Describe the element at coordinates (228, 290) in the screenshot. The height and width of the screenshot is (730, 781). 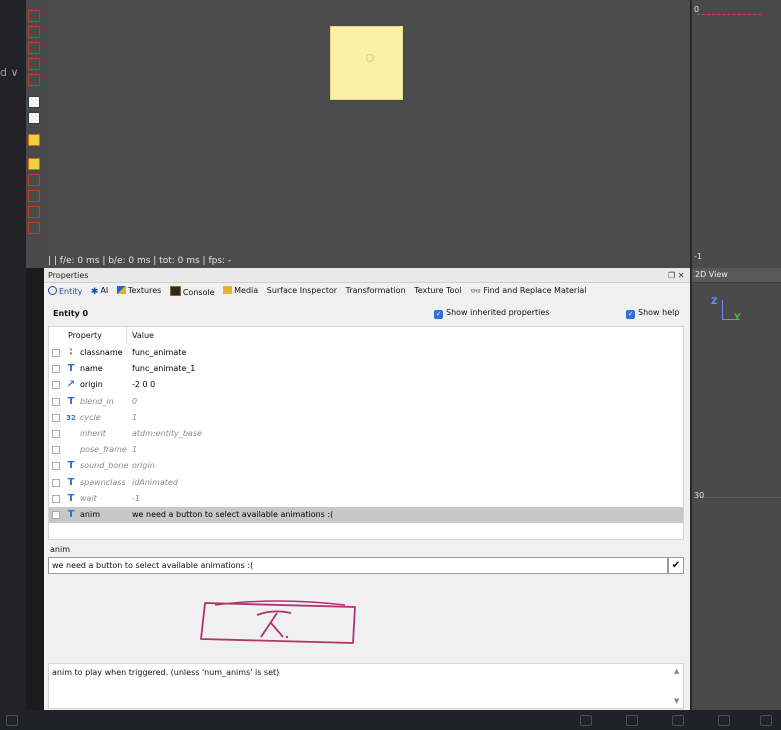
I see `folder-icon` at that location.